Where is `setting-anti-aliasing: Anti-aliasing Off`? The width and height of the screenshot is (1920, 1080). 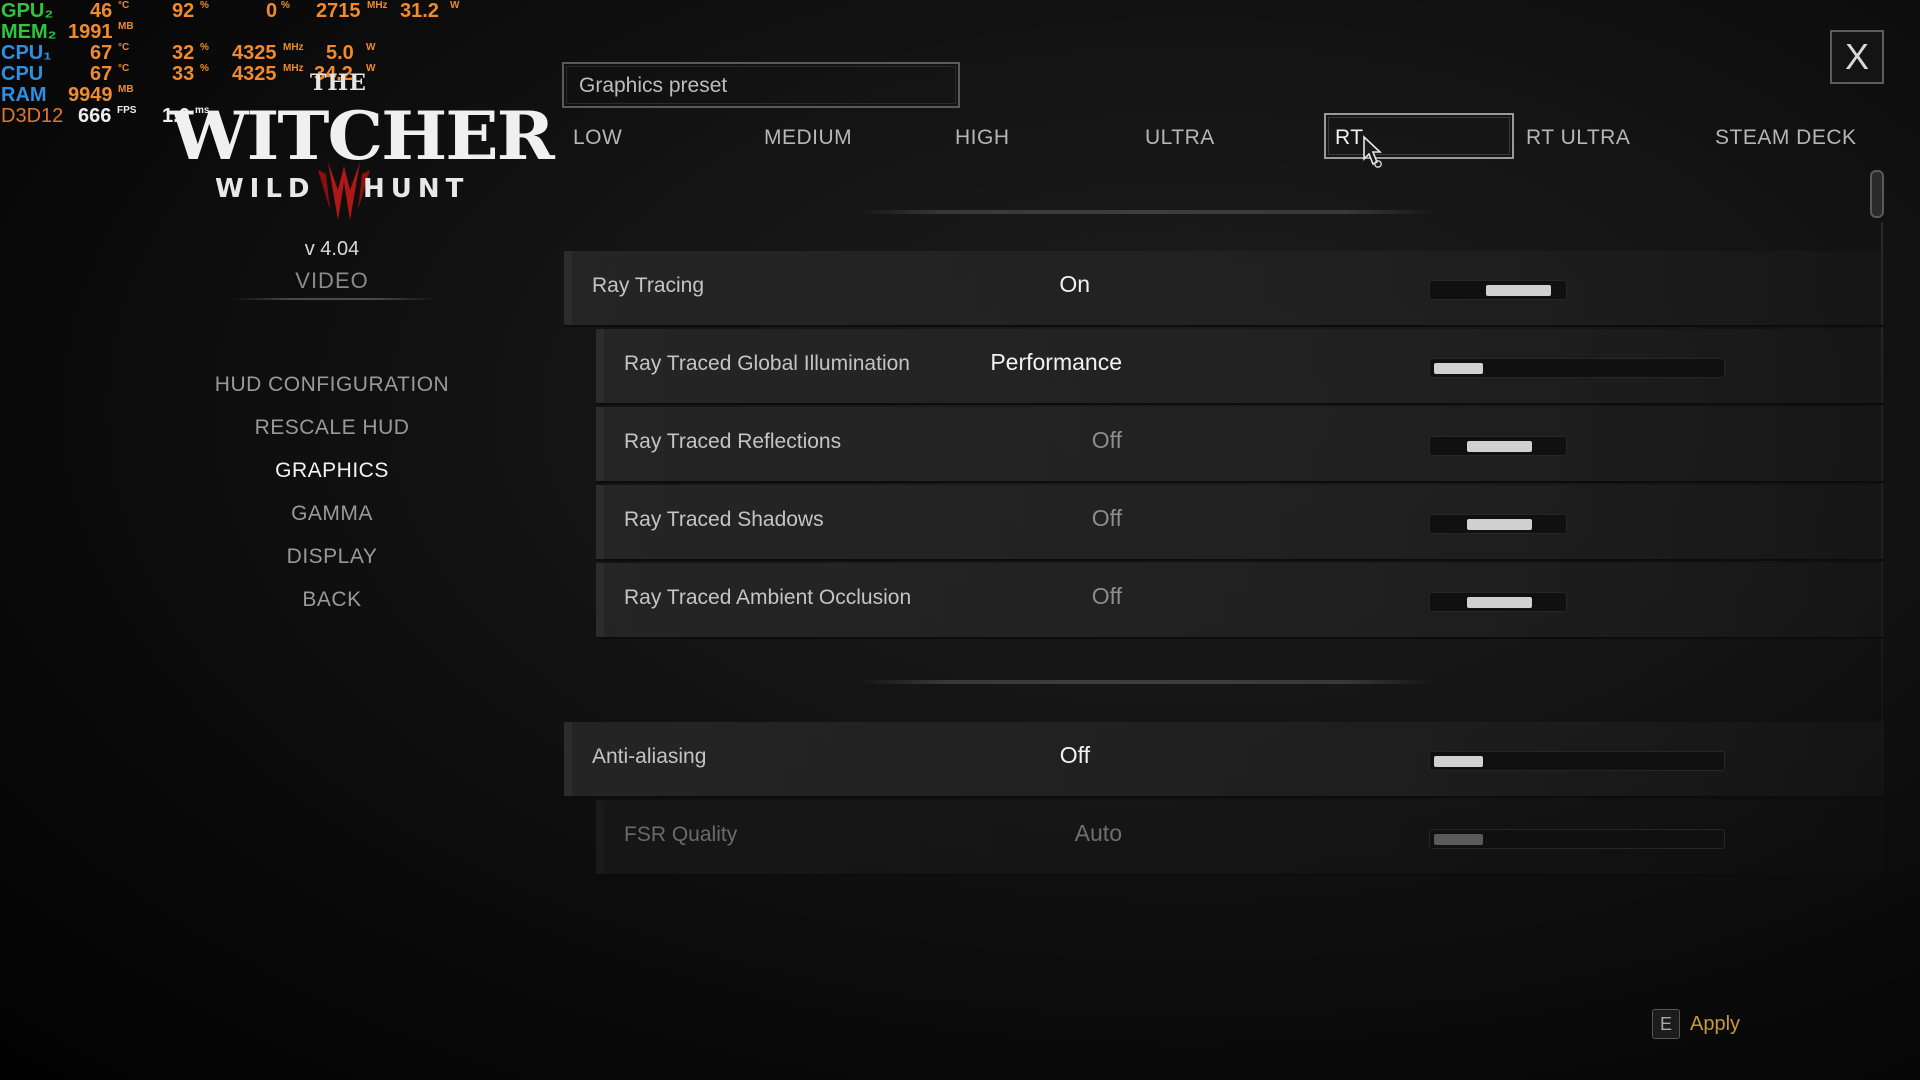 setting-anti-aliasing: Anti-aliasing Off is located at coordinates (1224, 760).